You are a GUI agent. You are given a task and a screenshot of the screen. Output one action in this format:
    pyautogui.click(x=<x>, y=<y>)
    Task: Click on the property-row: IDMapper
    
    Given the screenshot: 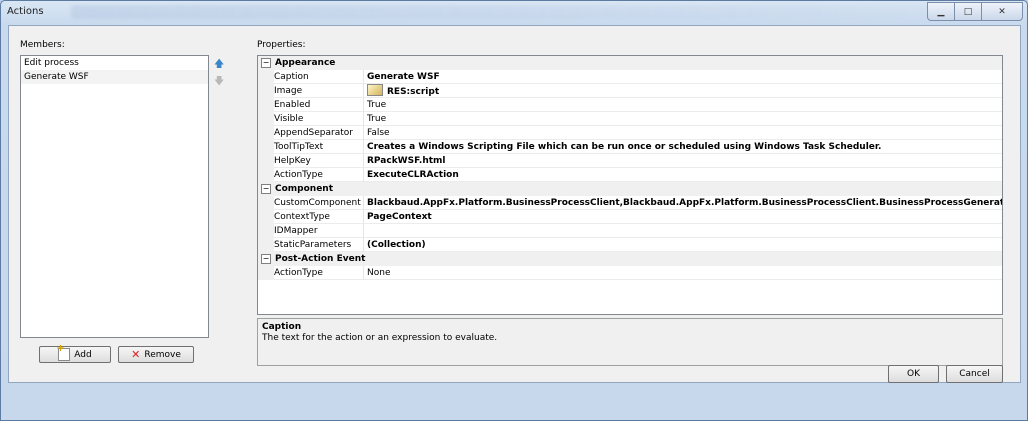 What is the action you would take?
    pyautogui.click(x=630, y=231)
    